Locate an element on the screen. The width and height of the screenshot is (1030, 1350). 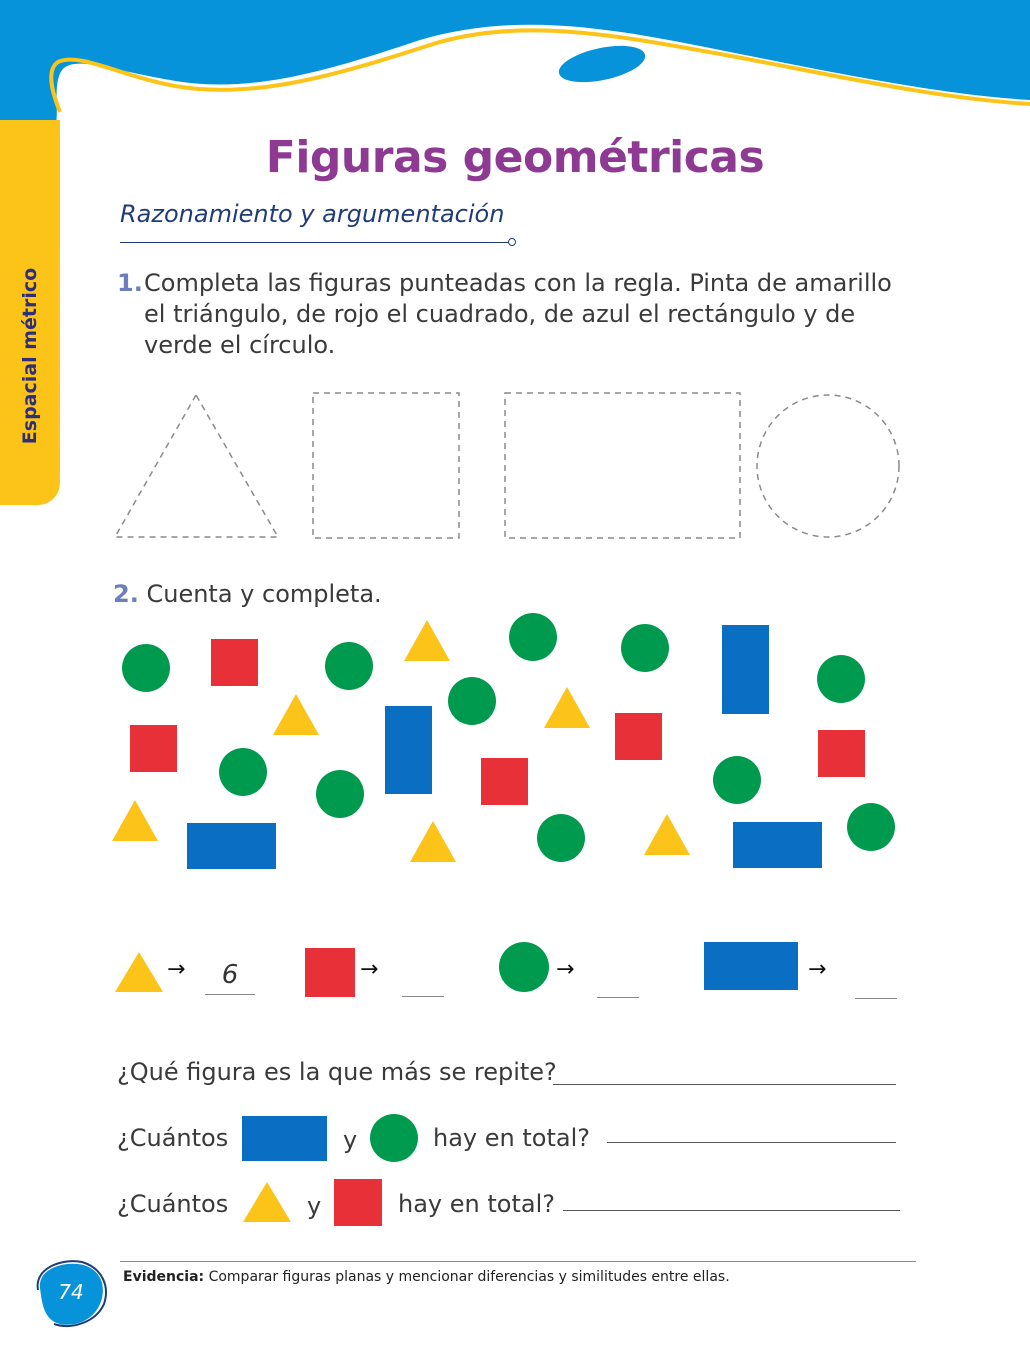
answer-line-most-repeated is located at coordinates (724, 1084).